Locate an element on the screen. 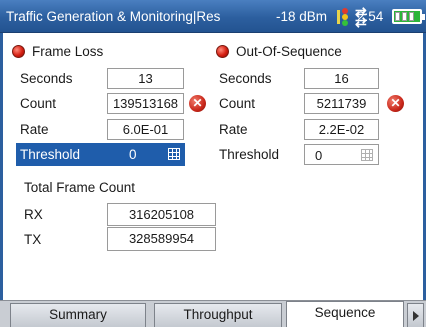  oos-seconds-label: Seconds is located at coordinates (245, 78).